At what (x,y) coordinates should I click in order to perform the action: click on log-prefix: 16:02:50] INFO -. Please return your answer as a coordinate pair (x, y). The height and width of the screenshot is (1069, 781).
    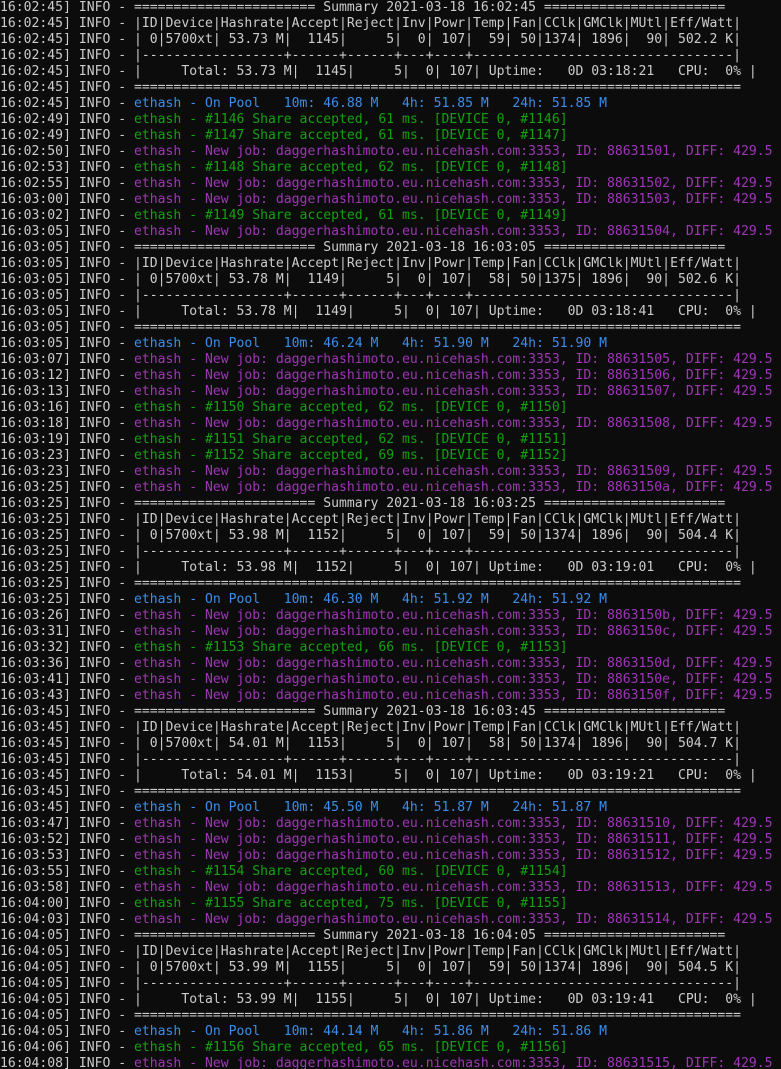
    Looking at the image, I should click on (67, 151).